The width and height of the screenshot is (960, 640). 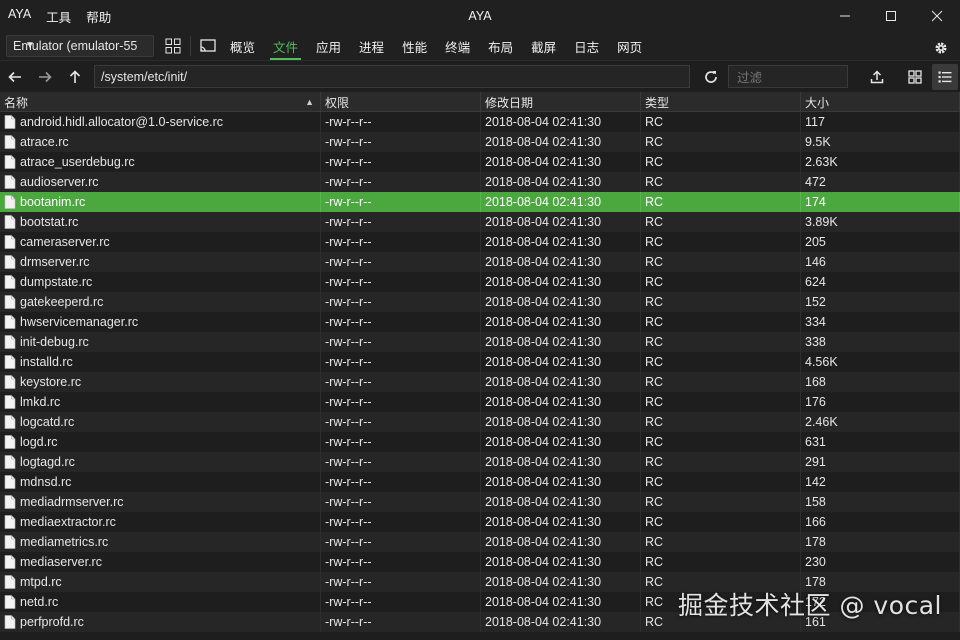 What do you see at coordinates (75, 77) in the screenshot?
I see `up-button` at bounding box center [75, 77].